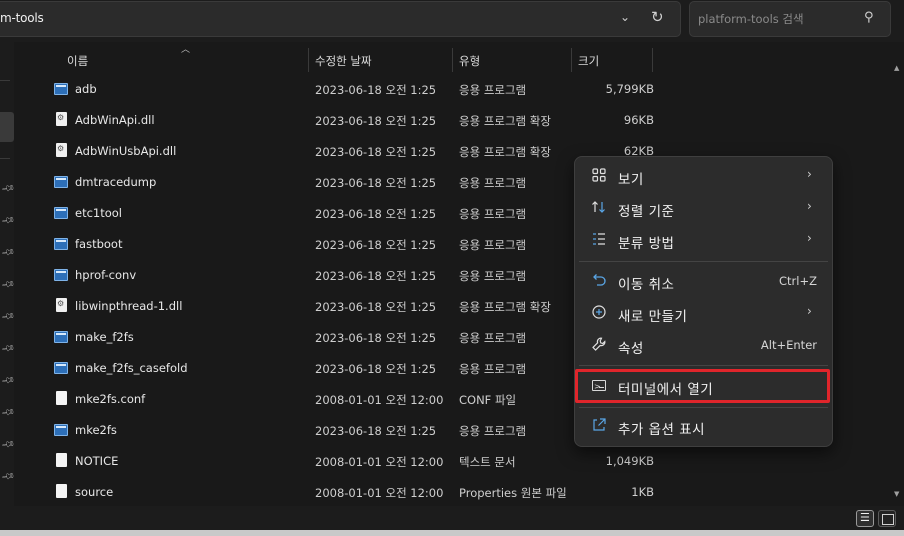  Describe the element at coordinates (703, 240) in the screenshot. I see `menu-item-group: 분류 방법 ›` at that location.